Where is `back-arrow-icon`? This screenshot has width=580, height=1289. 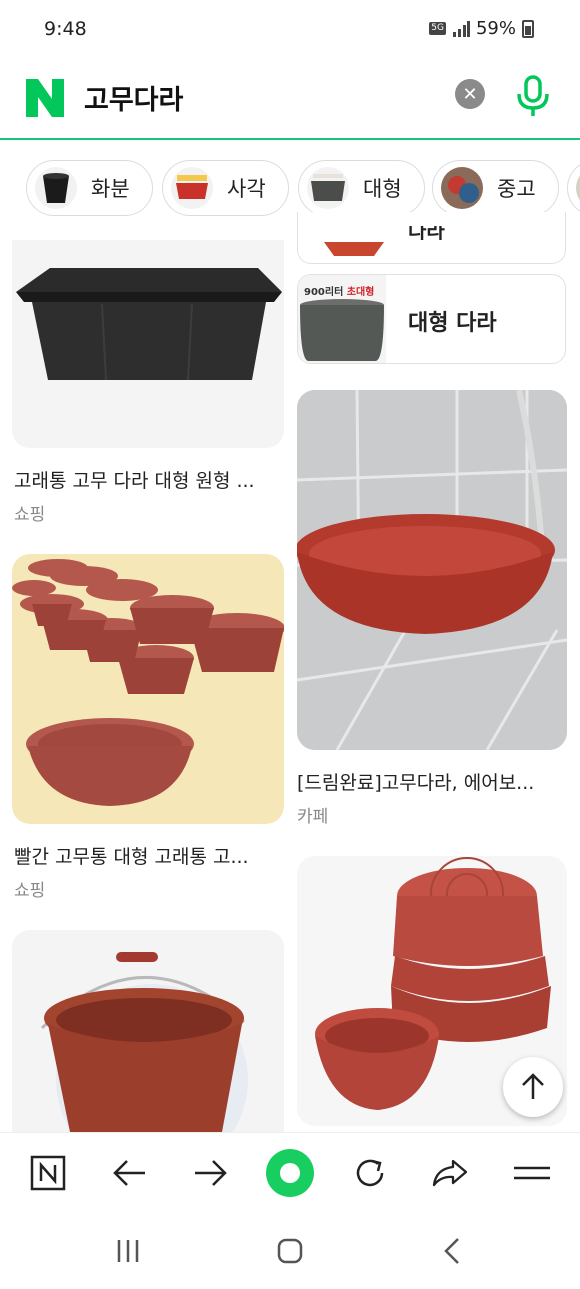
back-arrow-icon is located at coordinates (129, 1173).